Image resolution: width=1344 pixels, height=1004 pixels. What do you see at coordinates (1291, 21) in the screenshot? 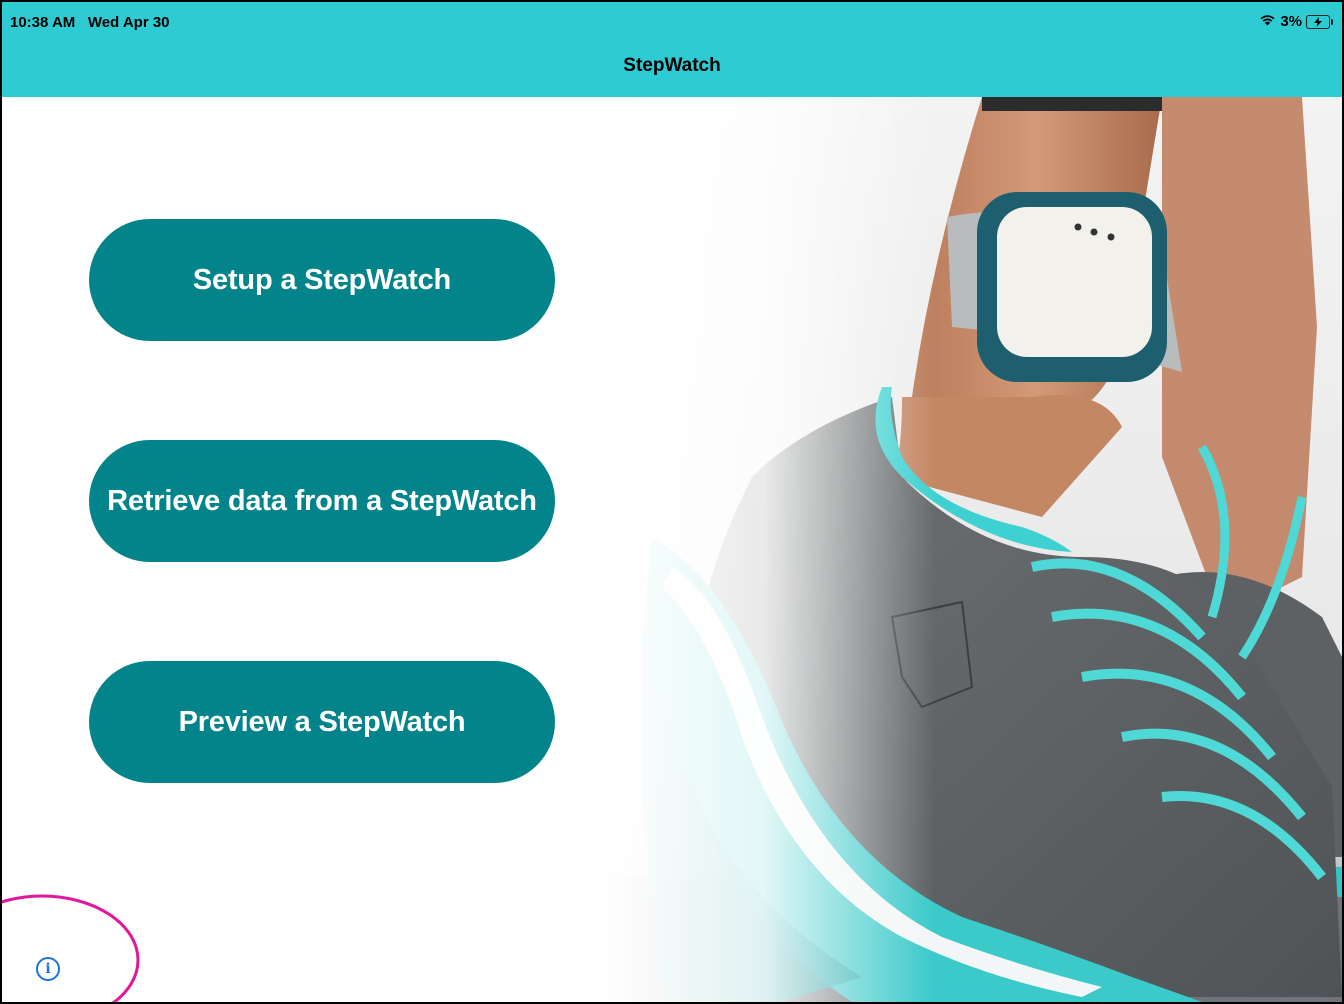
I see `battery-percent: 3%` at bounding box center [1291, 21].